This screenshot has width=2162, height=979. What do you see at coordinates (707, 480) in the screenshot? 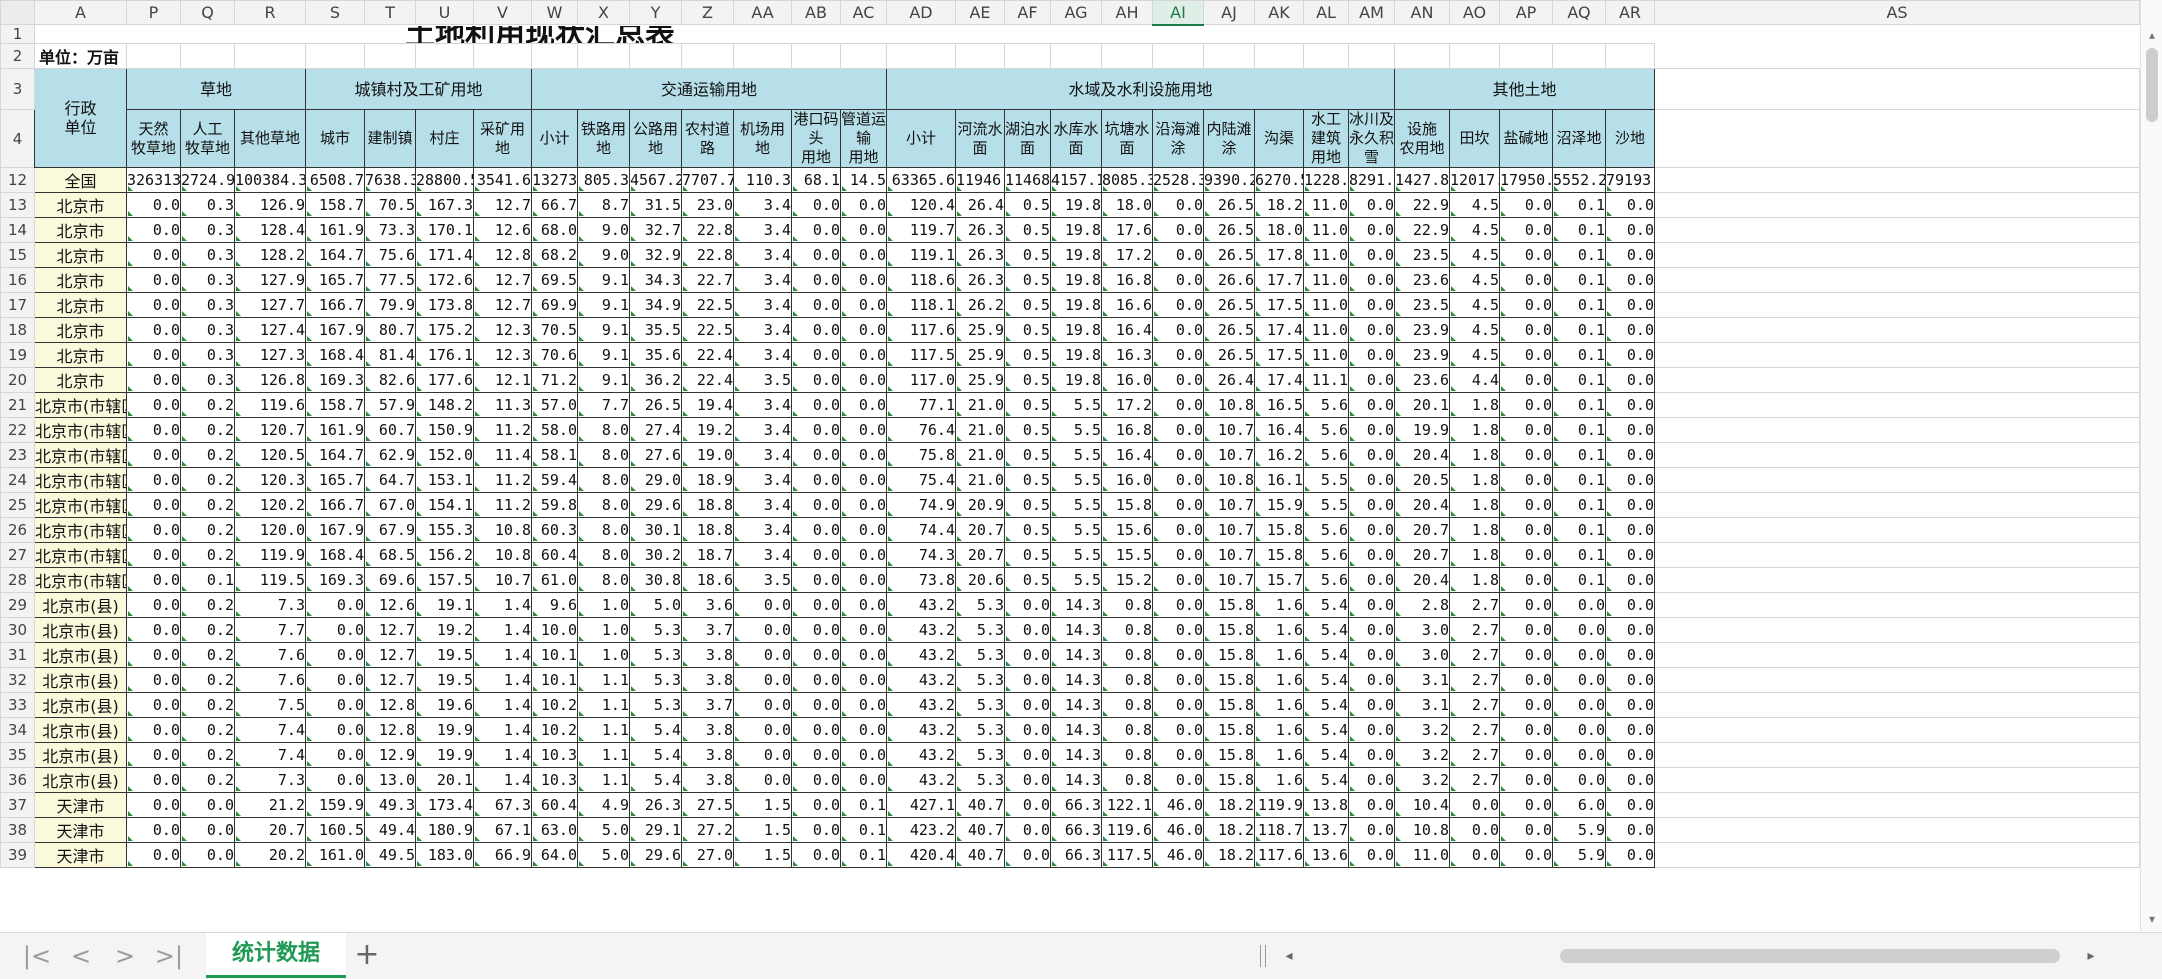
I see `value-cell: 18.9` at bounding box center [707, 480].